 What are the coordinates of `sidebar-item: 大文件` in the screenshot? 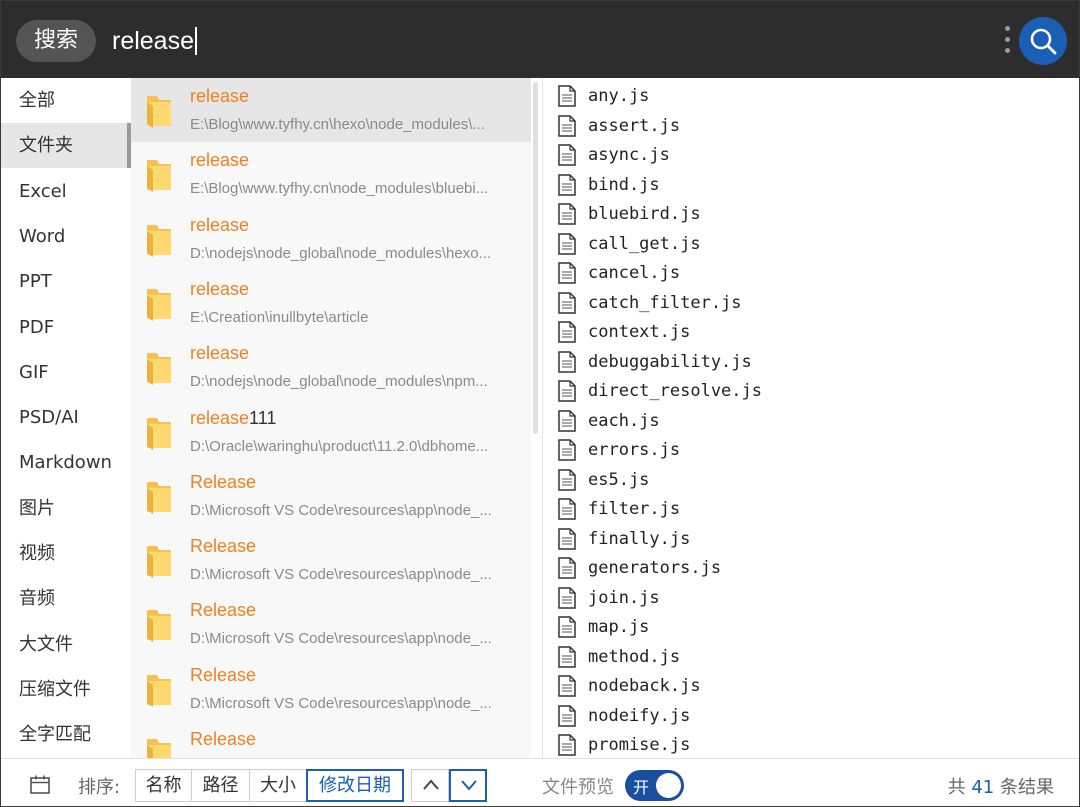 It's located at (66, 644).